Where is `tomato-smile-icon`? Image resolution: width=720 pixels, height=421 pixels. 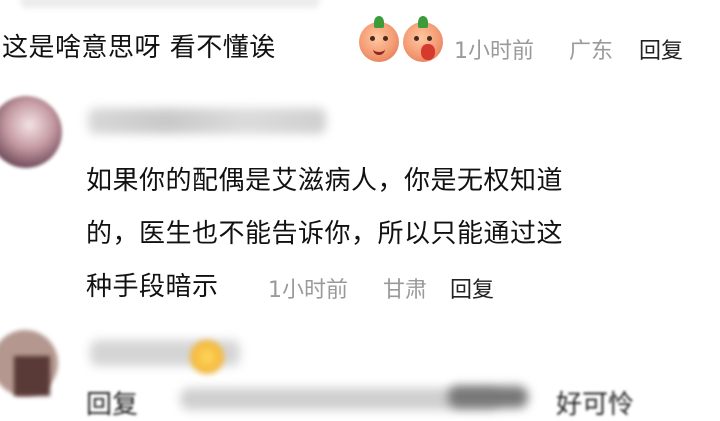 tomato-smile-icon is located at coordinates (379, 39).